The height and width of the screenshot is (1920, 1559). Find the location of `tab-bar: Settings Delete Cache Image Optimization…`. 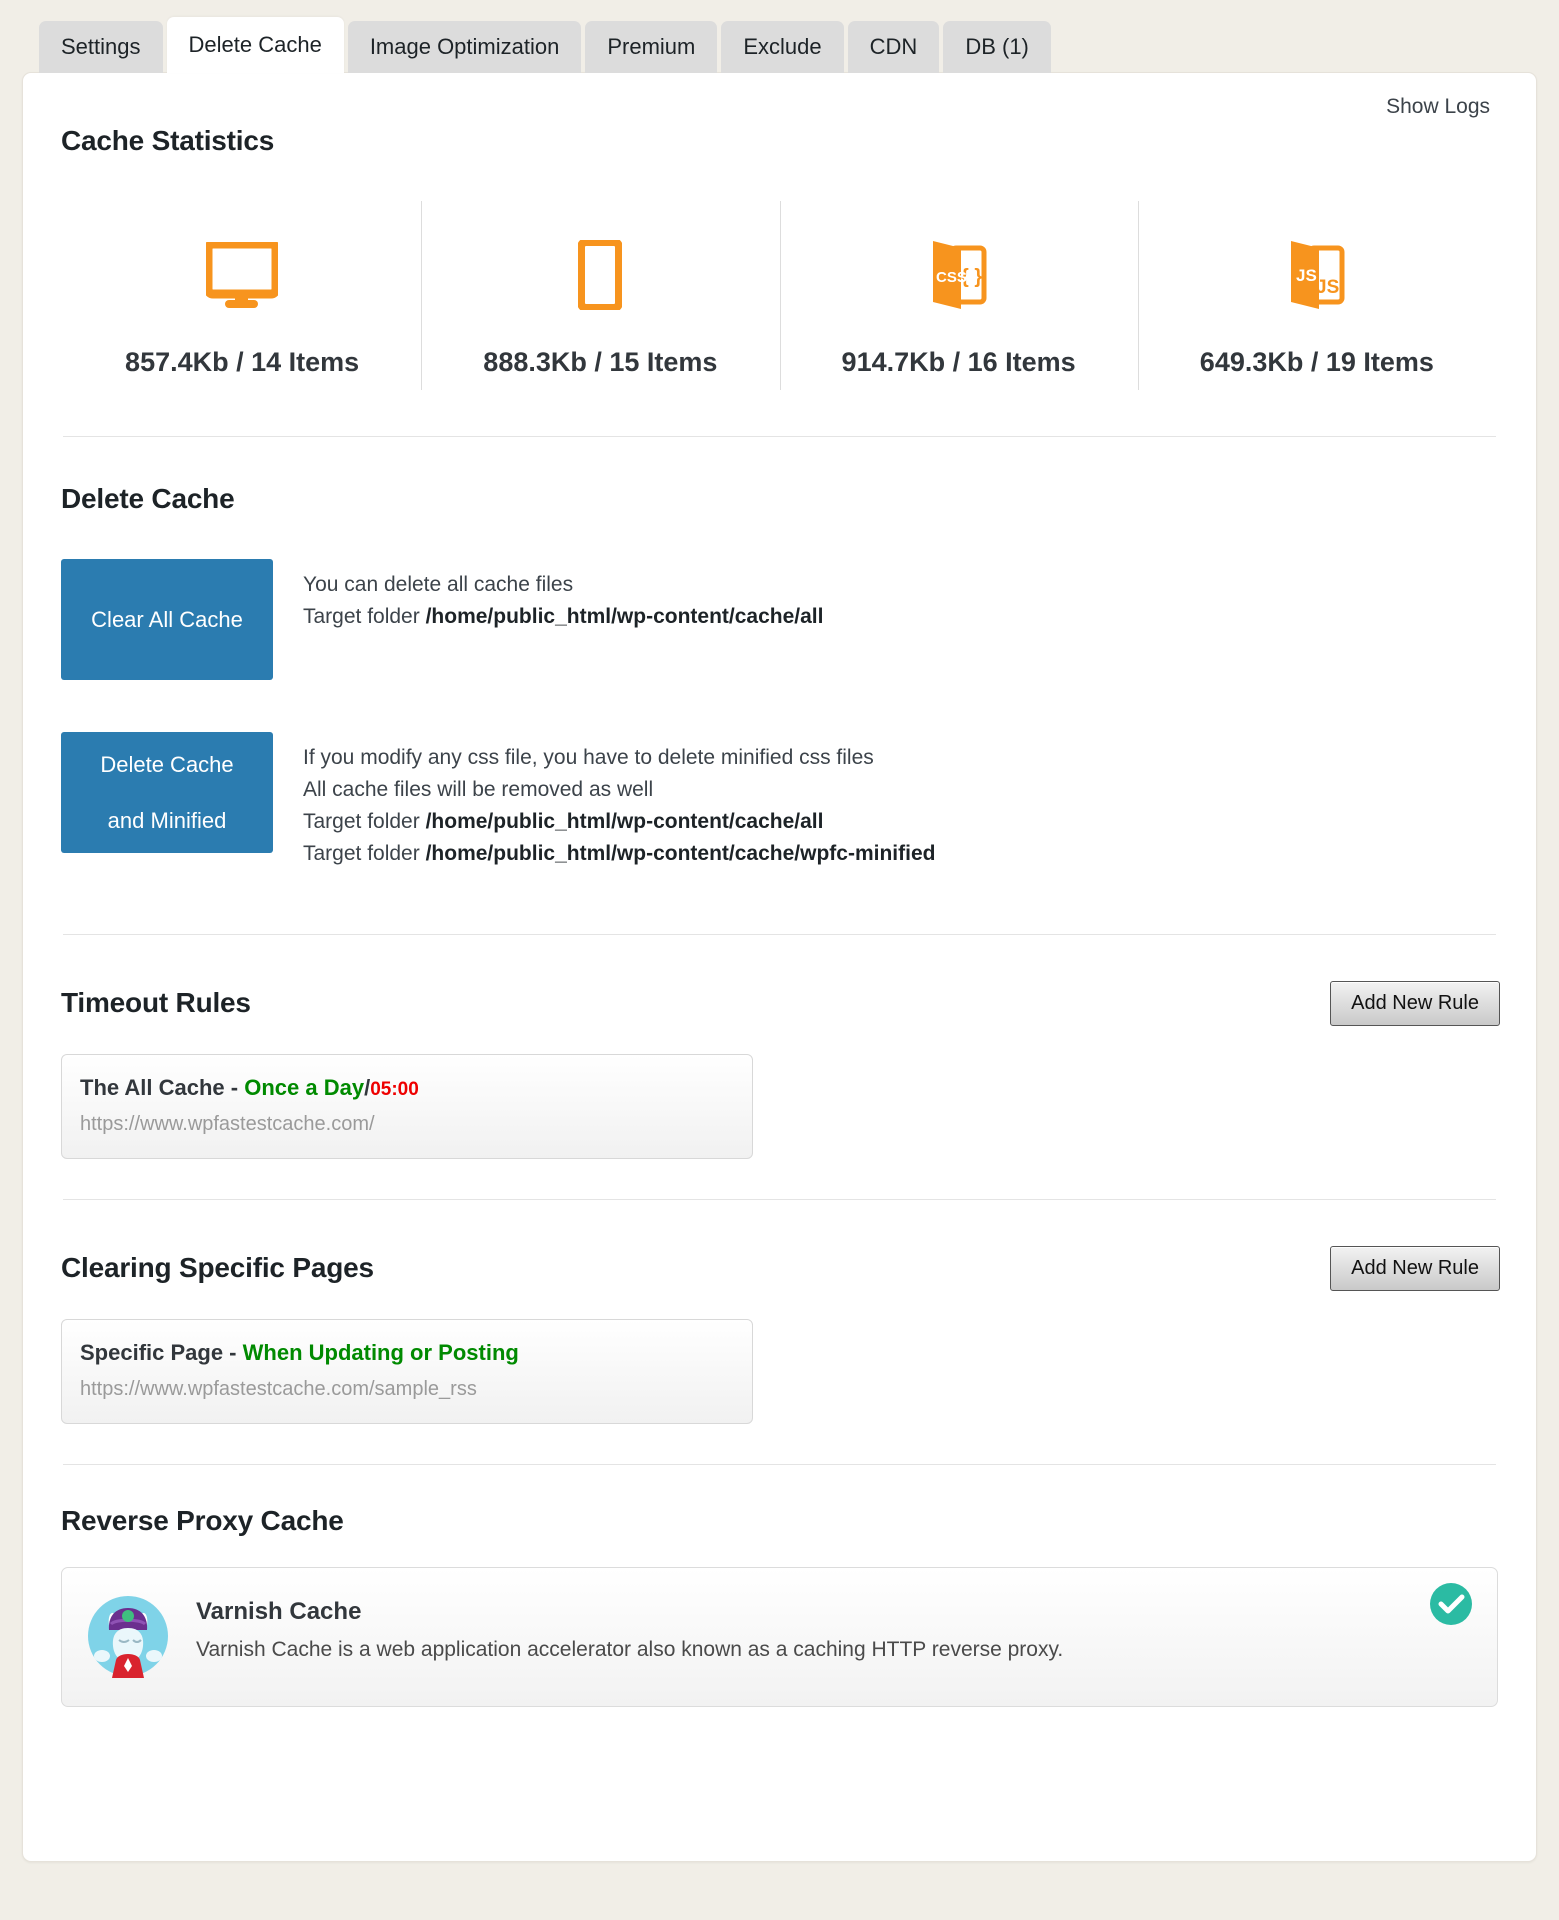

tab-bar: Settings Delete Cache Image Optimization… is located at coordinates (779, 44).